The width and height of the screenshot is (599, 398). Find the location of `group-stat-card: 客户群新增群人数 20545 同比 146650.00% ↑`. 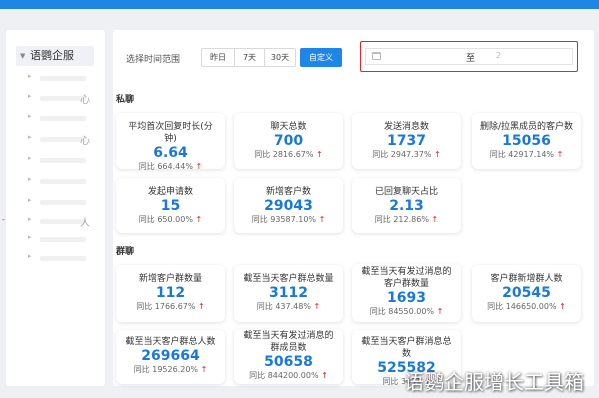

group-stat-card: 客户群新增群人数 20545 同比 146650.00% ↑ is located at coordinates (526, 293).